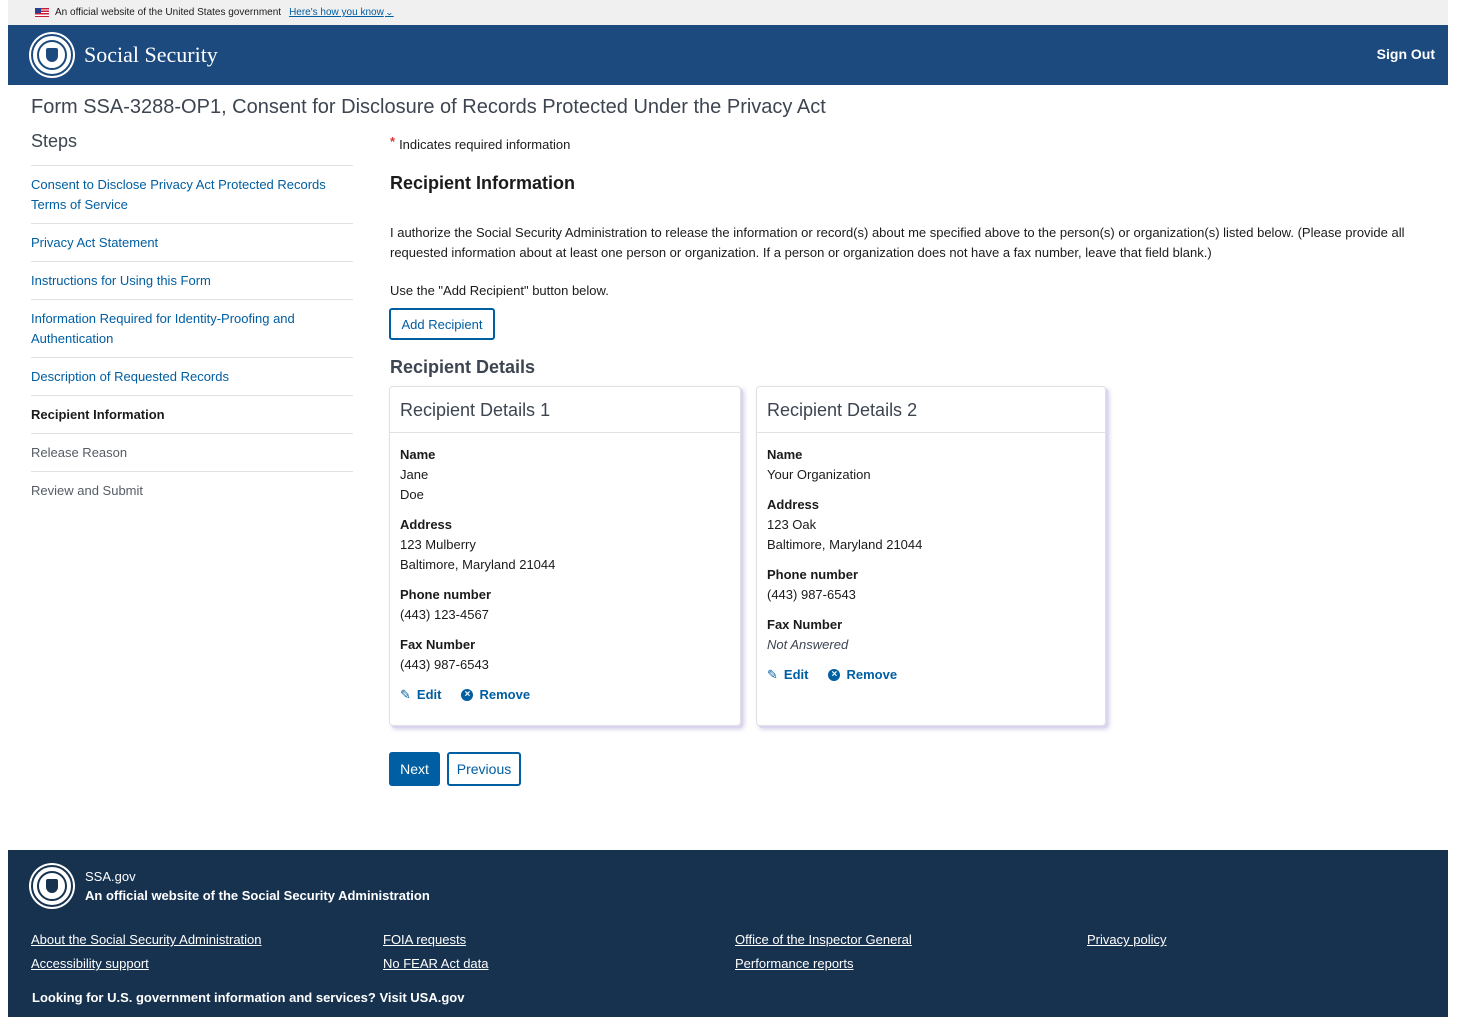  What do you see at coordinates (463, 367) in the screenshot?
I see `recipient-details-title: Recipient Details` at bounding box center [463, 367].